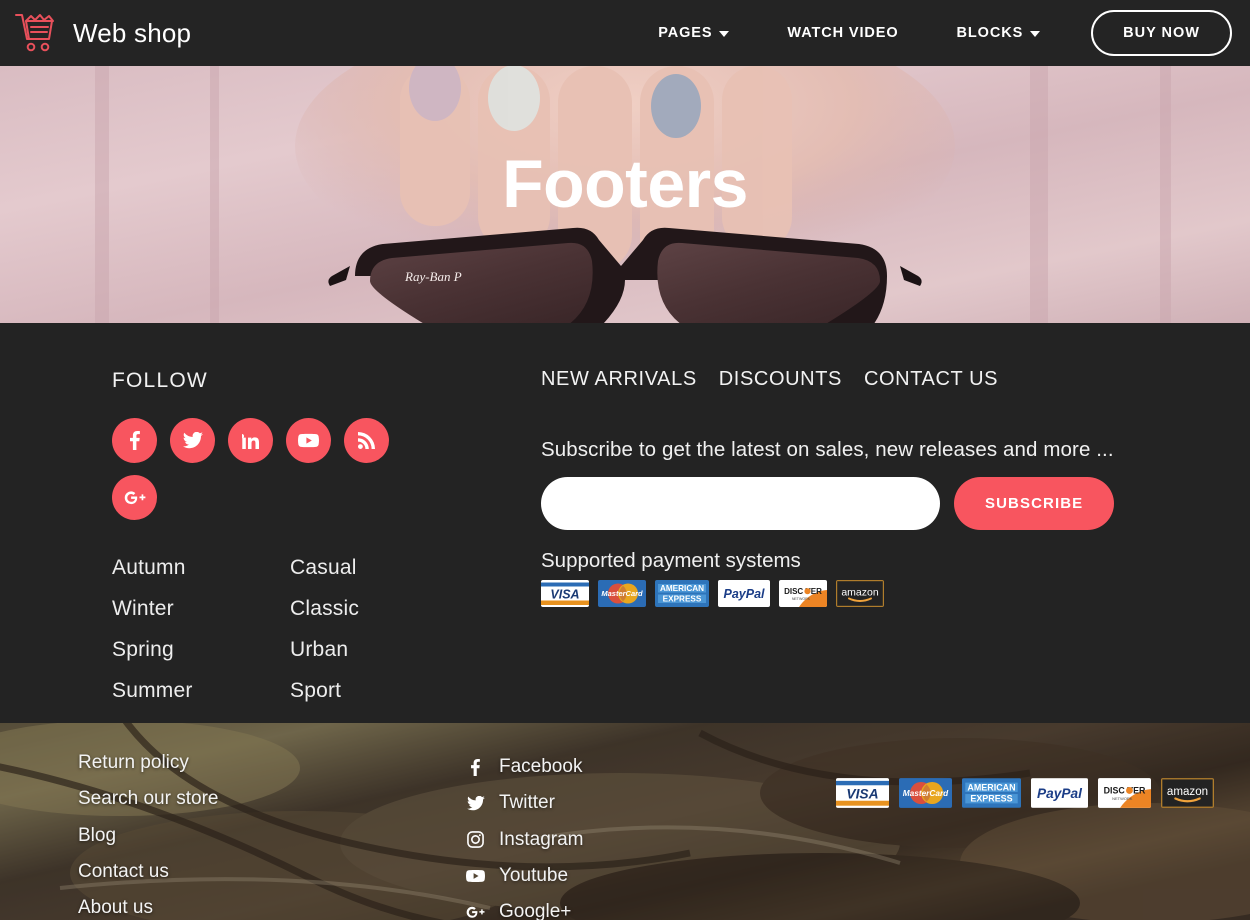  I want to click on nav-item-pages: PAGES, so click(693, 33).